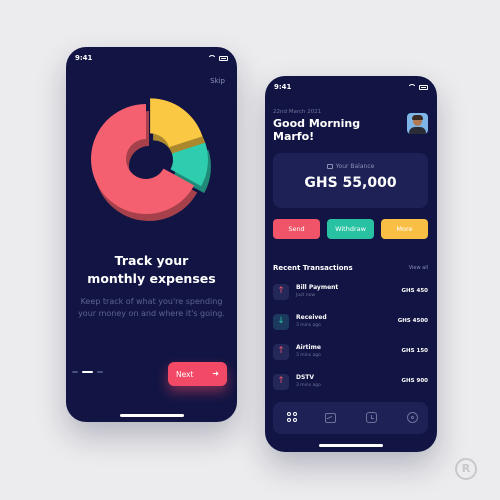 The width and height of the screenshot is (500, 500). I want to click on page-indicator, so click(87, 372).